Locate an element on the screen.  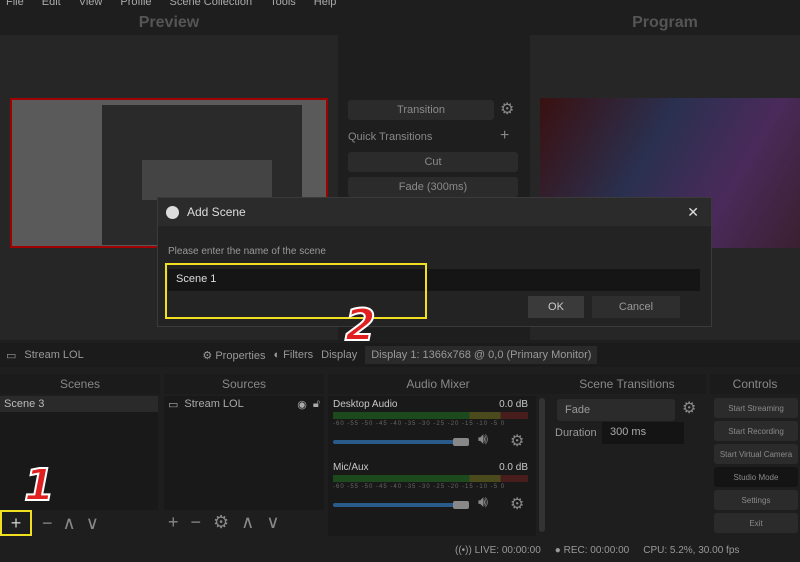
close-icon: ✕ is located at coordinates (693, 212).